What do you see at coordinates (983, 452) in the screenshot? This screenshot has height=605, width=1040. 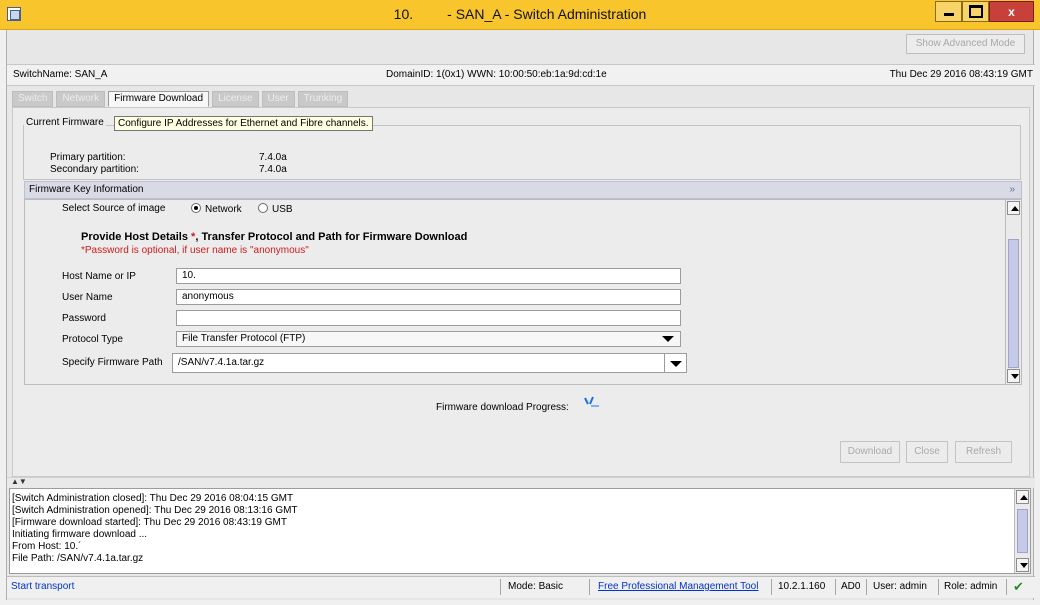 I see `refresh-button: Refresh` at bounding box center [983, 452].